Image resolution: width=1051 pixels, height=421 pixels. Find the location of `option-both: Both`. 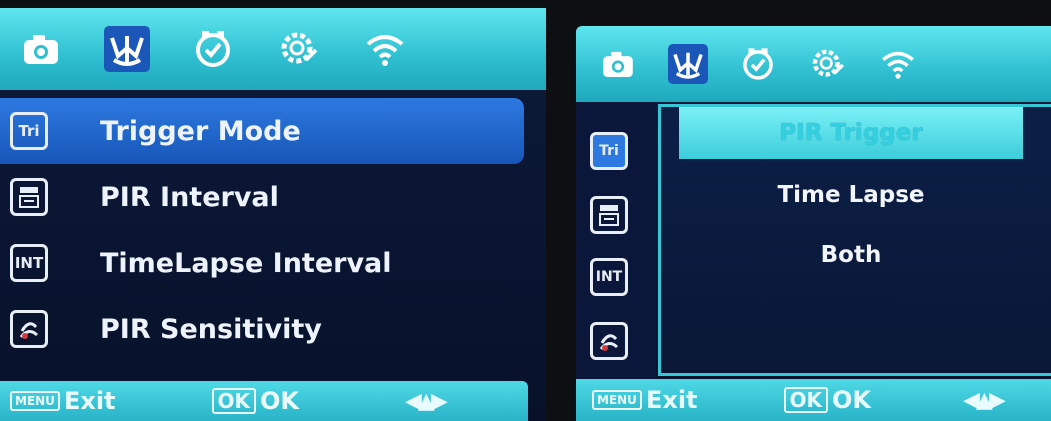

option-both: Both is located at coordinates (851, 255).